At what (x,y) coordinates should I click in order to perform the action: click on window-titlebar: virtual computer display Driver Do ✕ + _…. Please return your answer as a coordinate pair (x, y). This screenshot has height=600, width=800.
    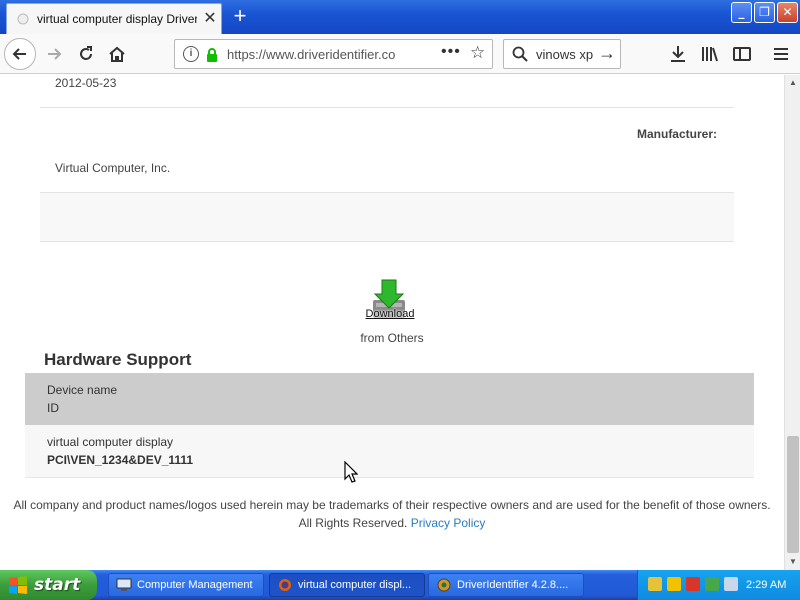
    Looking at the image, I should click on (400, 17).